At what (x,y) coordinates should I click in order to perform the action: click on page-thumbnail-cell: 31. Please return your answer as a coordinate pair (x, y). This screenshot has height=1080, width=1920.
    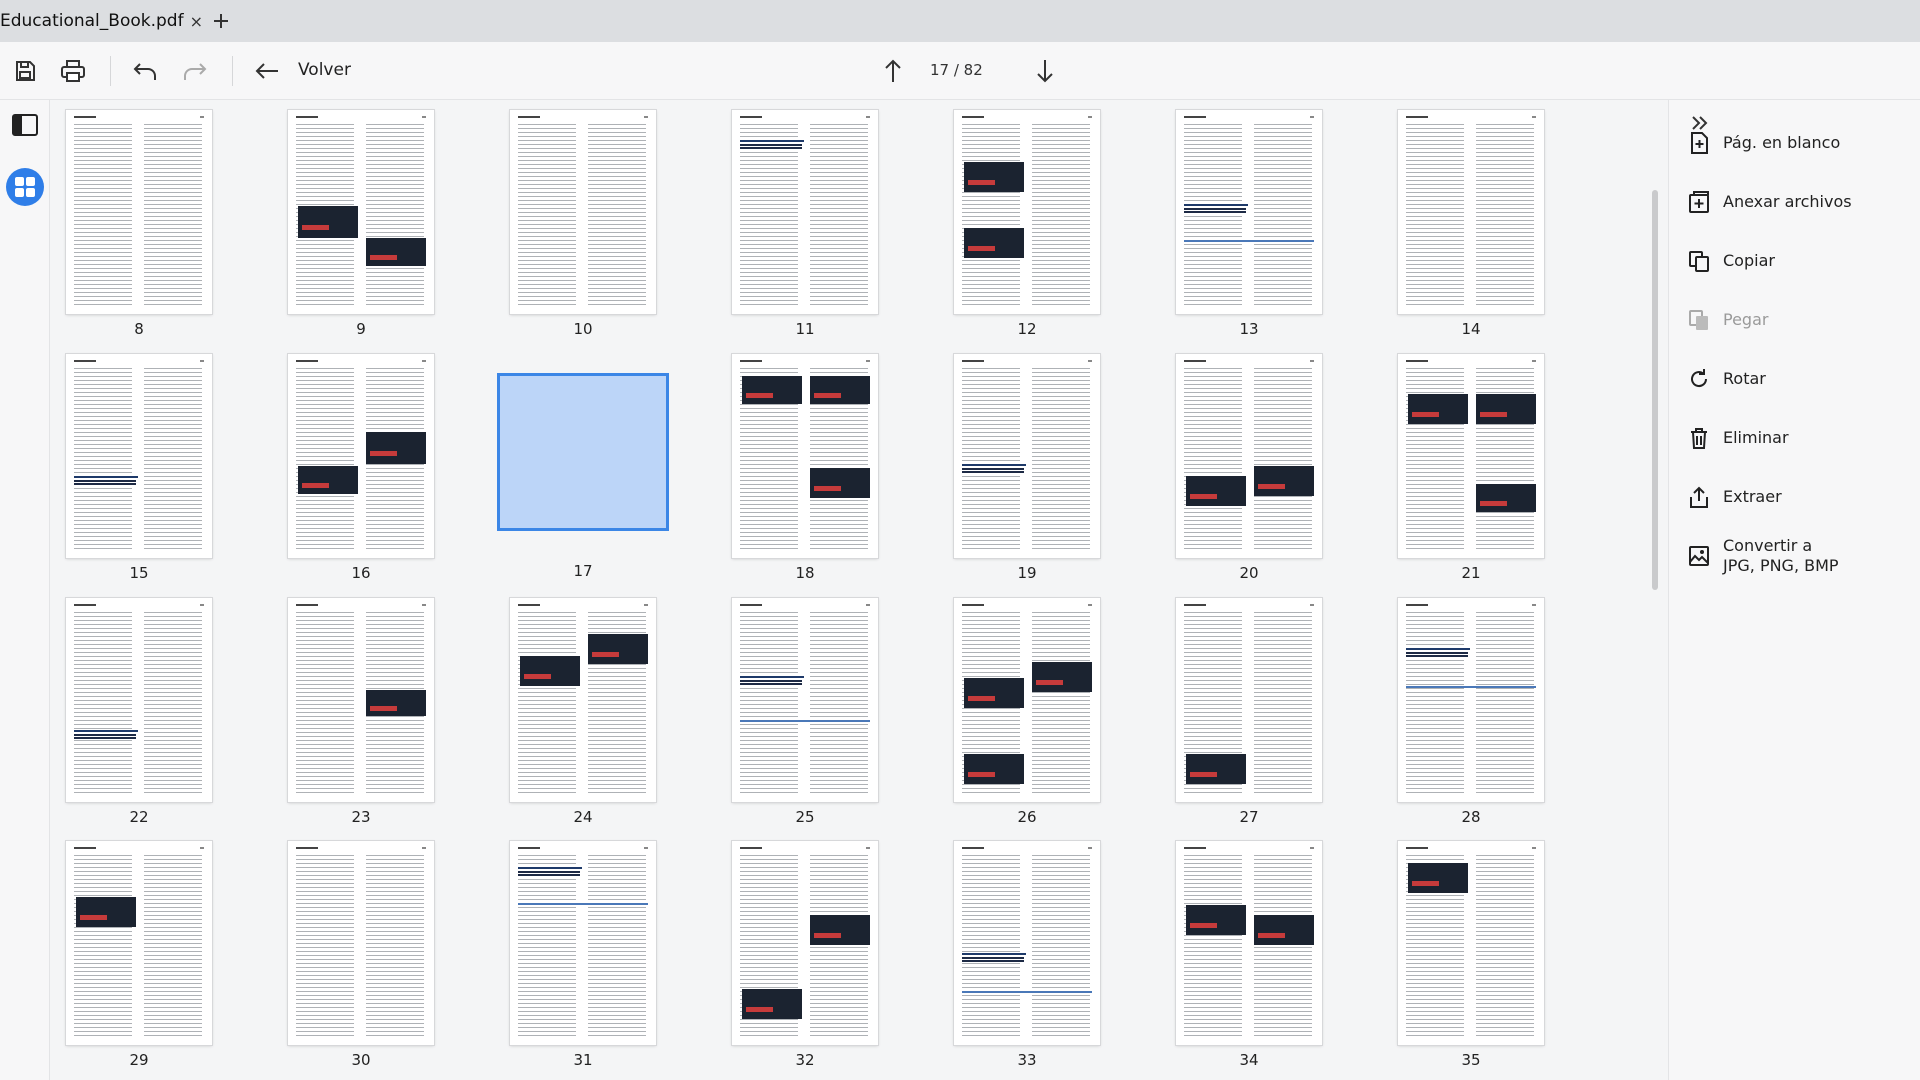
    Looking at the image, I should click on (574, 951).